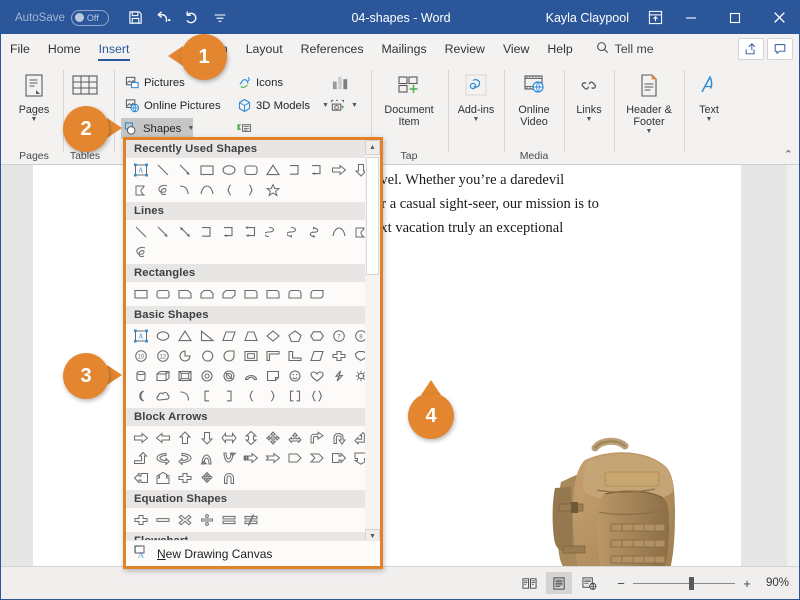 The height and width of the screenshot is (600, 800). I want to click on shape-curved-up-arrow, so click(207, 458).